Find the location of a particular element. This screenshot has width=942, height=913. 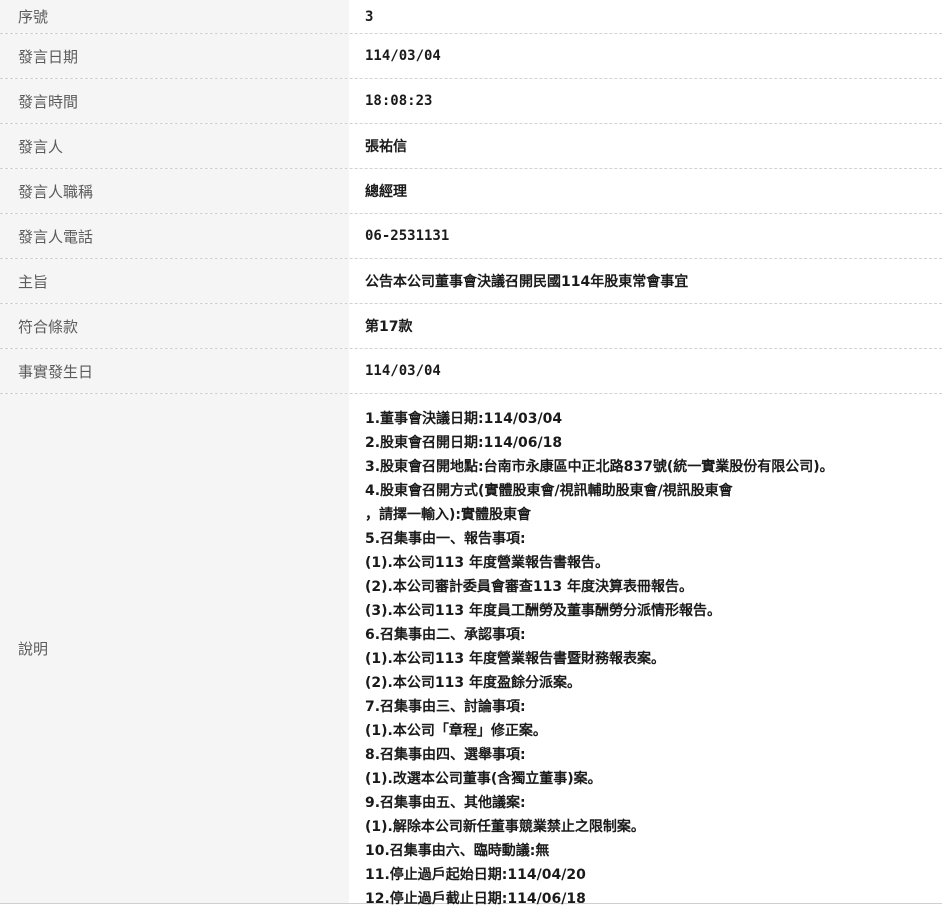

row-serial: 序號 3 is located at coordinates (471, 17).